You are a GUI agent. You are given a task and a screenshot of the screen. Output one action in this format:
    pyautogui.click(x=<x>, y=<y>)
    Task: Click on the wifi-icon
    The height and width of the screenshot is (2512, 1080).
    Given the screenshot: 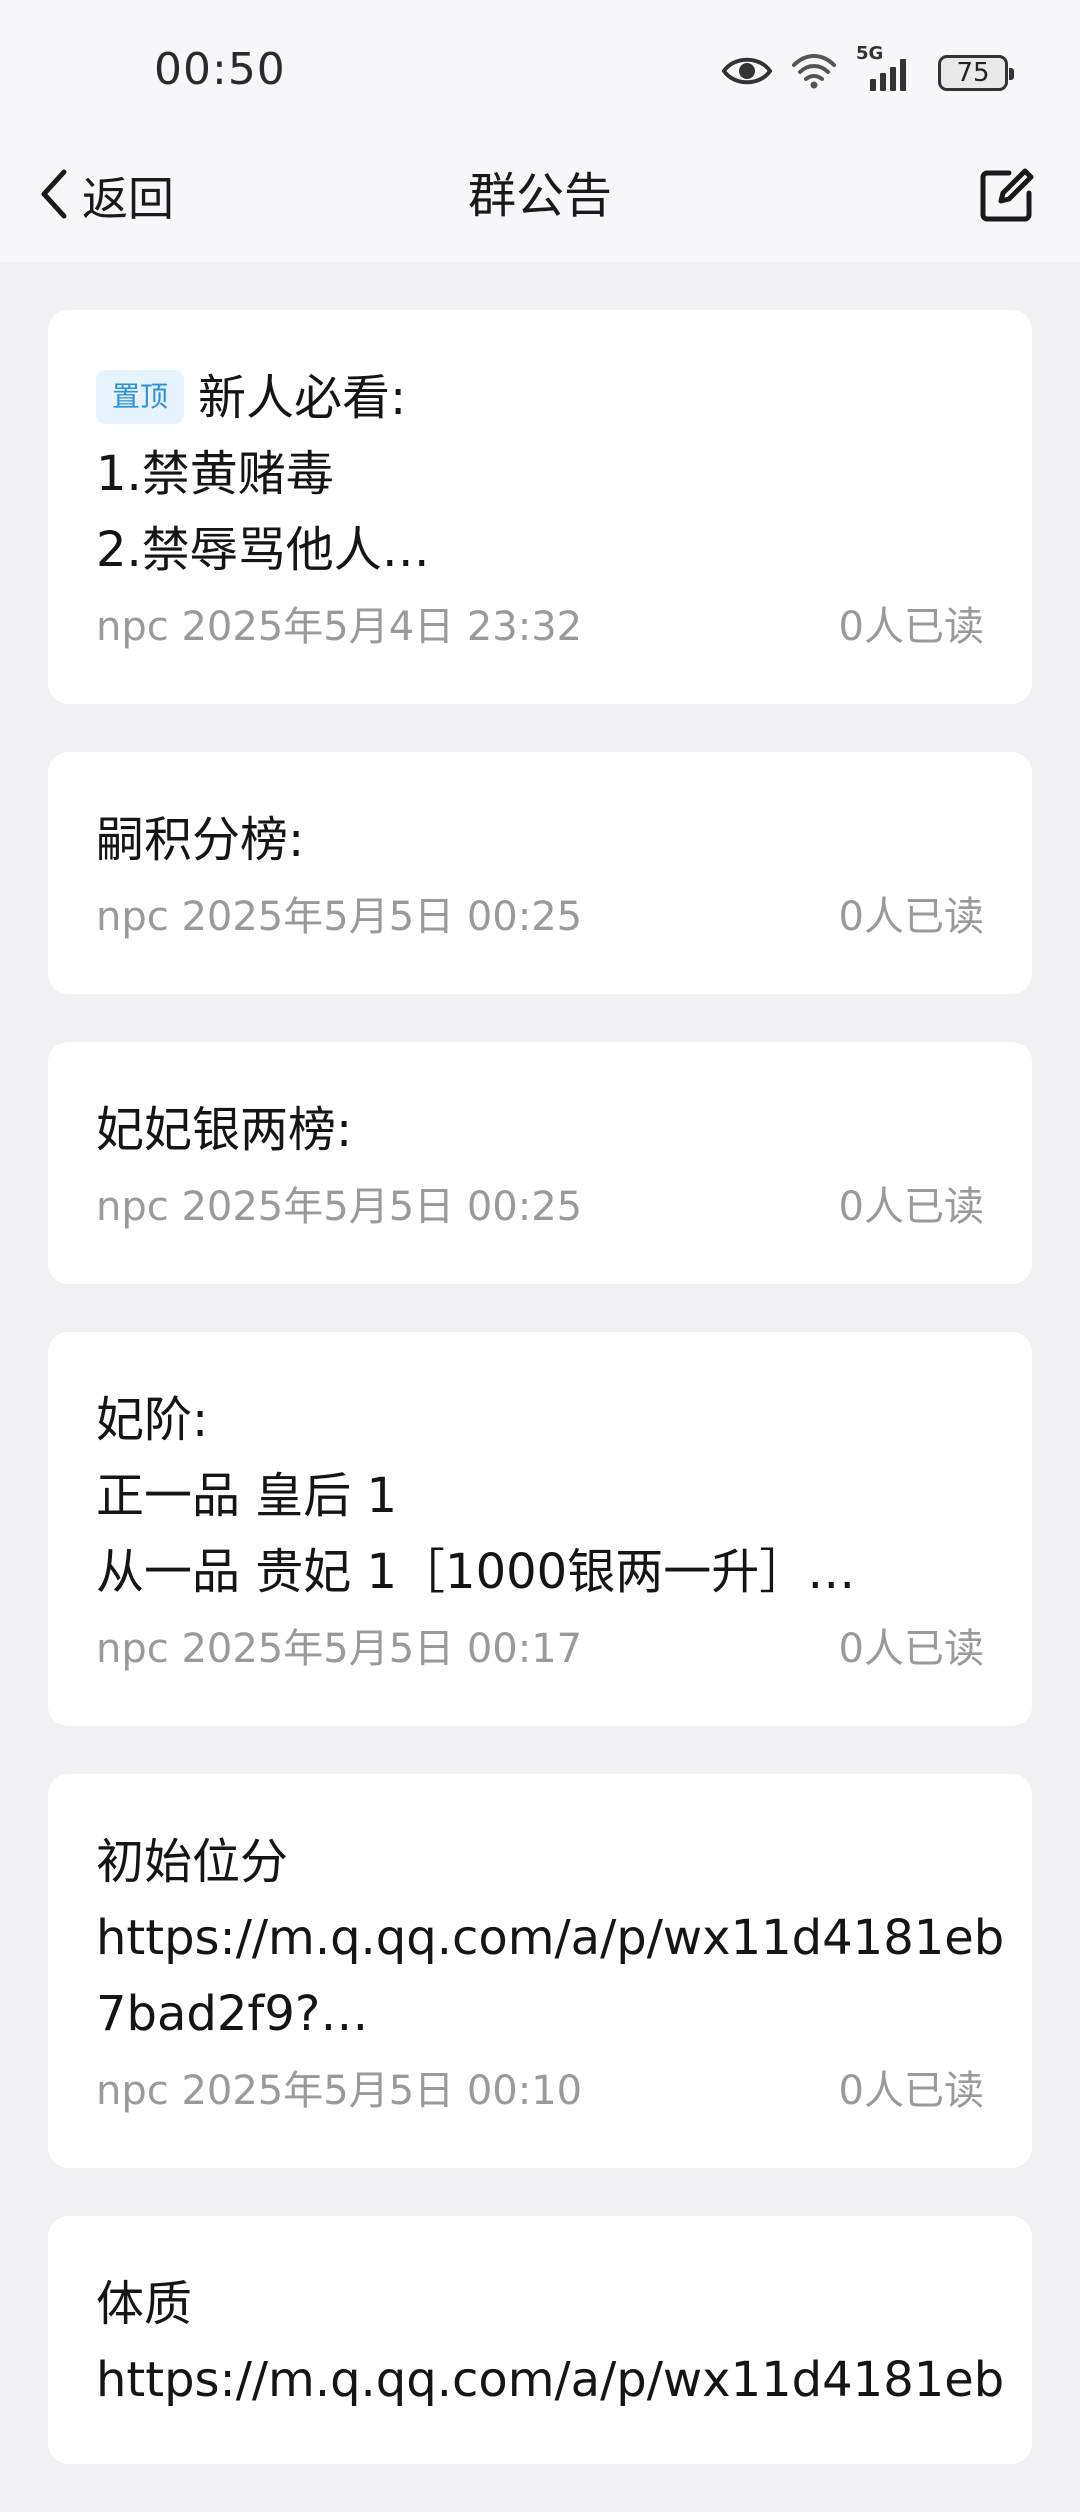 What is the action you would take?
    pyautogui.click(x=814, y=73)
    